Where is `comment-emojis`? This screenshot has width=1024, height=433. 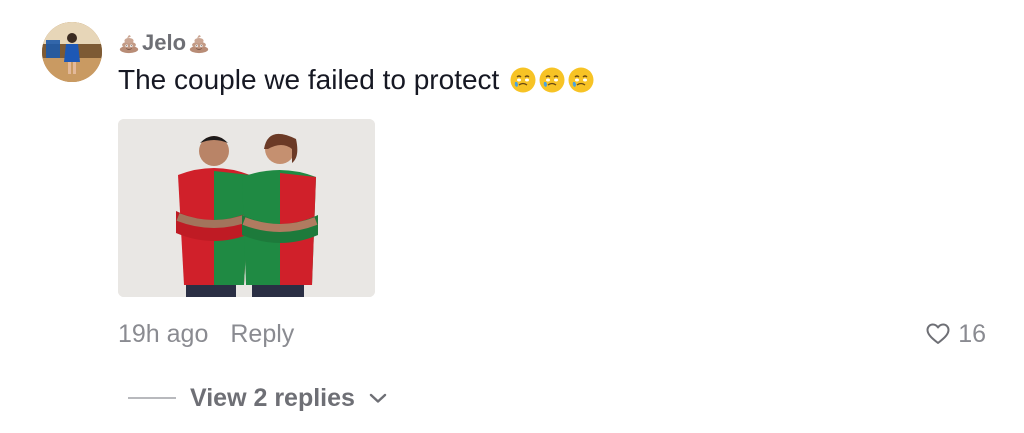 comment-emojis is located at coordinates (552, 80).